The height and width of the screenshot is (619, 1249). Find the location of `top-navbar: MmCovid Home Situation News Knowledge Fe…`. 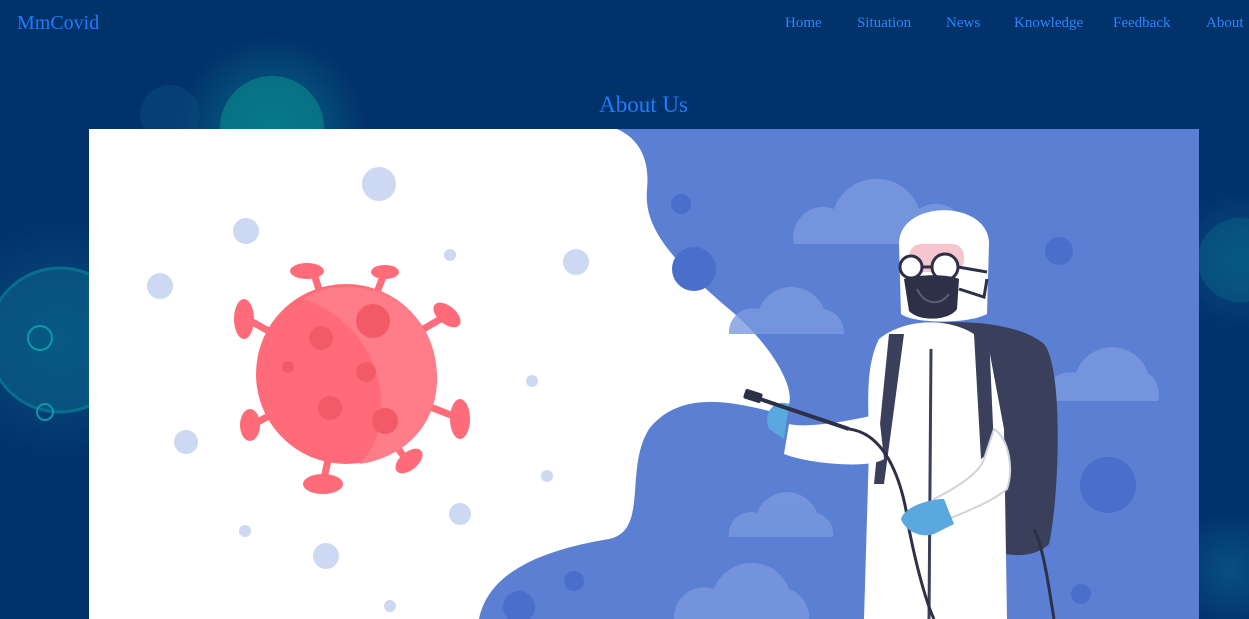

top-navbar: MmCovid Home Situation News Knowledge Fe… is located at coordinates (624, 25).